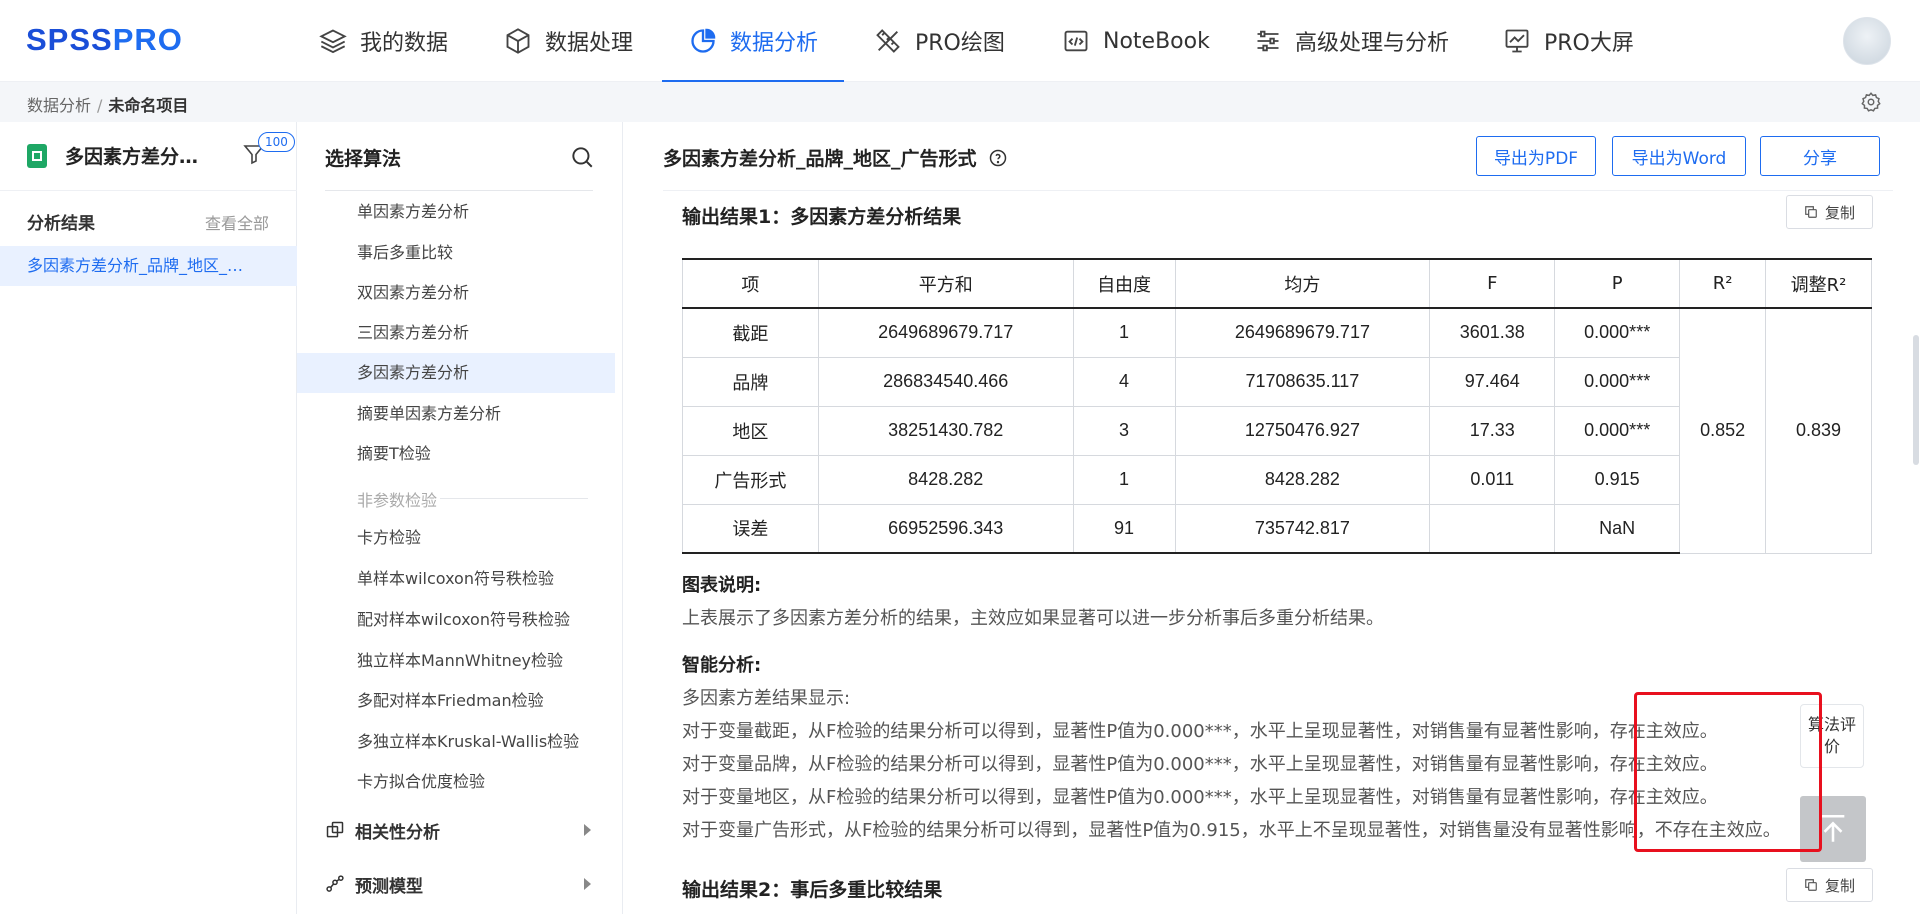  I want to click on spsspro-logo: SPSSPRO, so click(104, 40).